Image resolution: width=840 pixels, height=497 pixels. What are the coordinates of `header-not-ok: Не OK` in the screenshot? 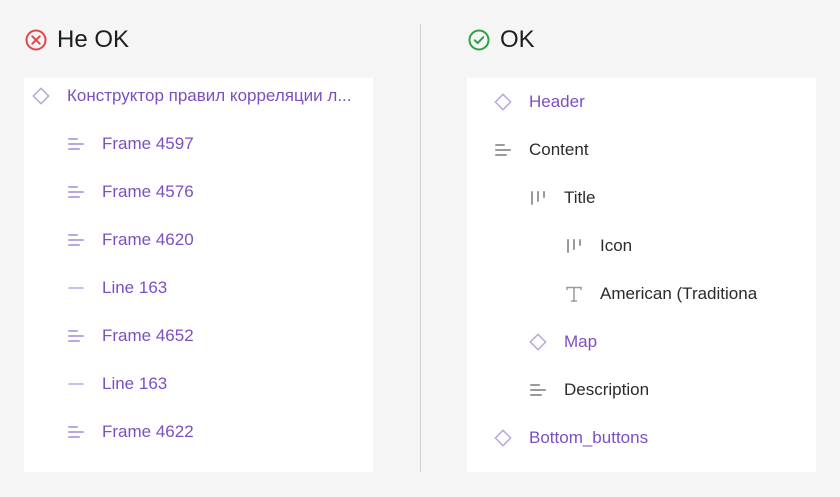 It's located at (77, 40).